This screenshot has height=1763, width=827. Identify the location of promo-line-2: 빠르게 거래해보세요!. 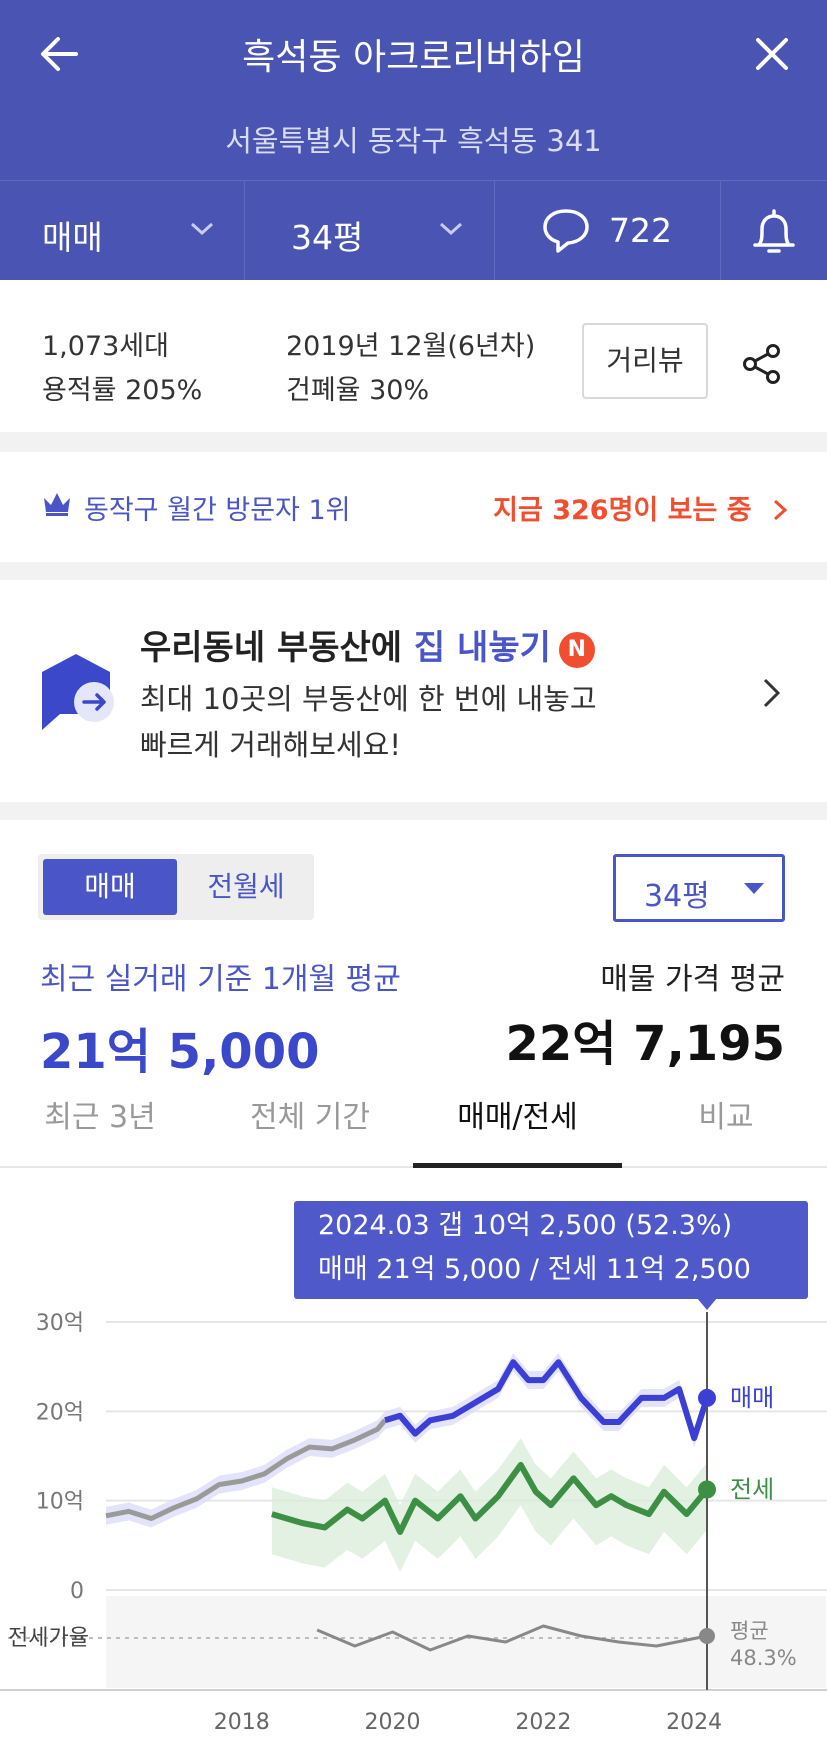
(270, 745).